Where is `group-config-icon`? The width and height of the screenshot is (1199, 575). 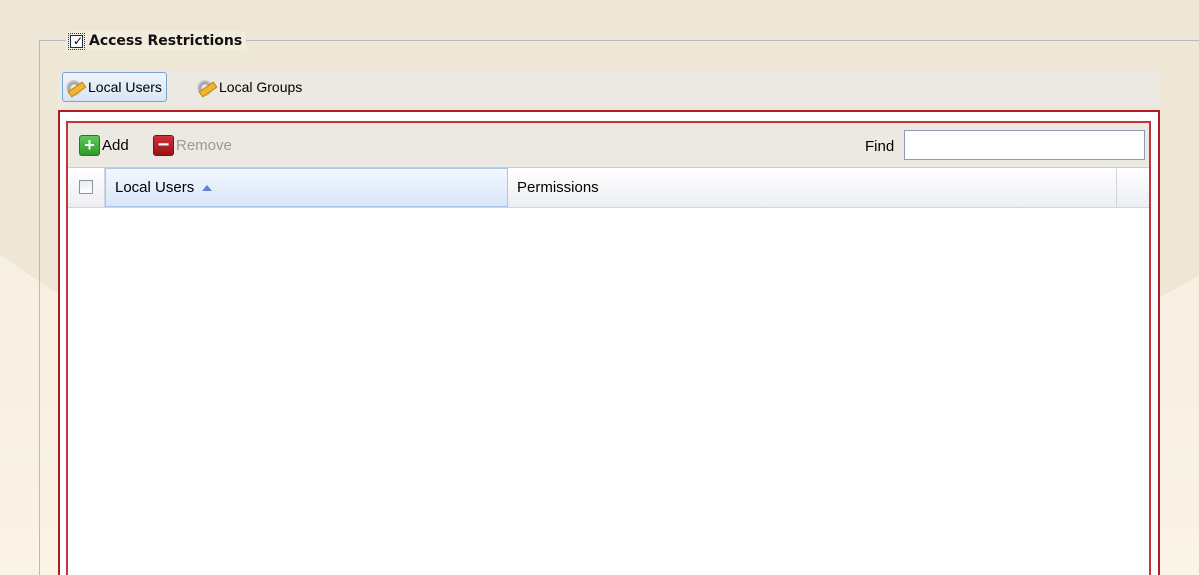
group-config-icon is located at coordinates (207, 87).